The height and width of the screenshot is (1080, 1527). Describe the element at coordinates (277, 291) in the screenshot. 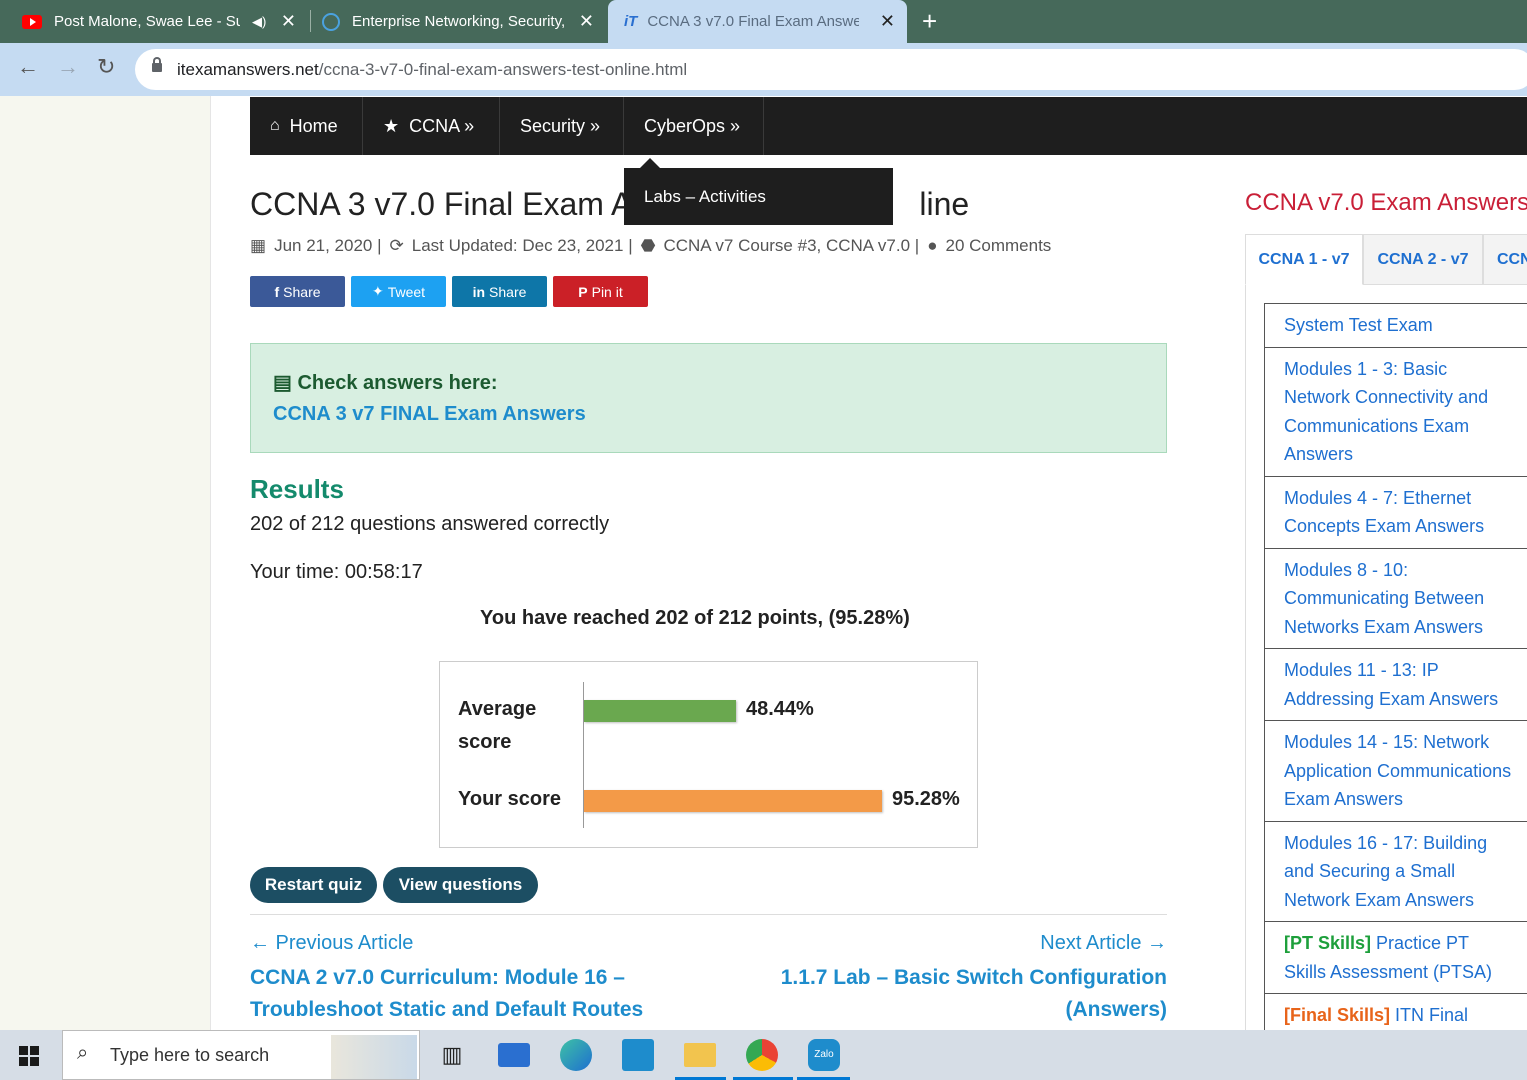

I see `facebook-icon: f` at that location.